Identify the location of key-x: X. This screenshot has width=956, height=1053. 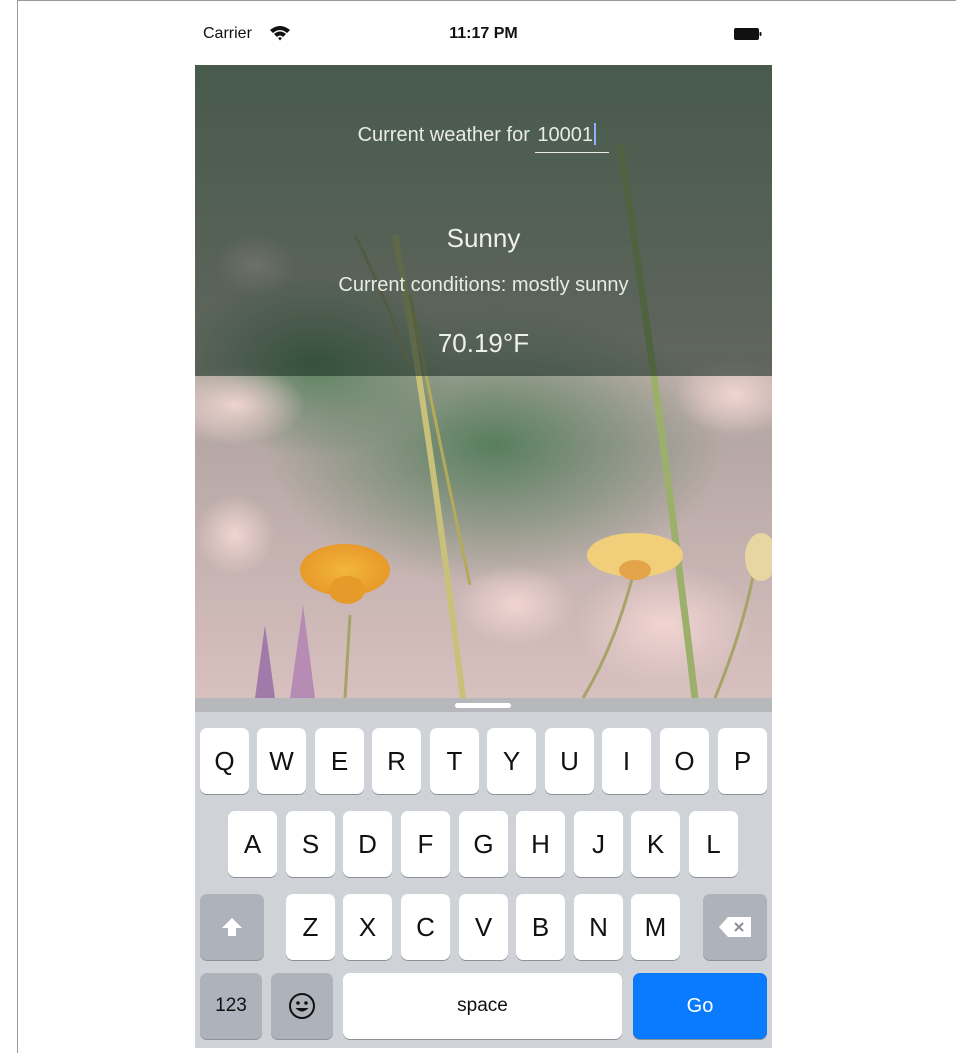
(367, 927).